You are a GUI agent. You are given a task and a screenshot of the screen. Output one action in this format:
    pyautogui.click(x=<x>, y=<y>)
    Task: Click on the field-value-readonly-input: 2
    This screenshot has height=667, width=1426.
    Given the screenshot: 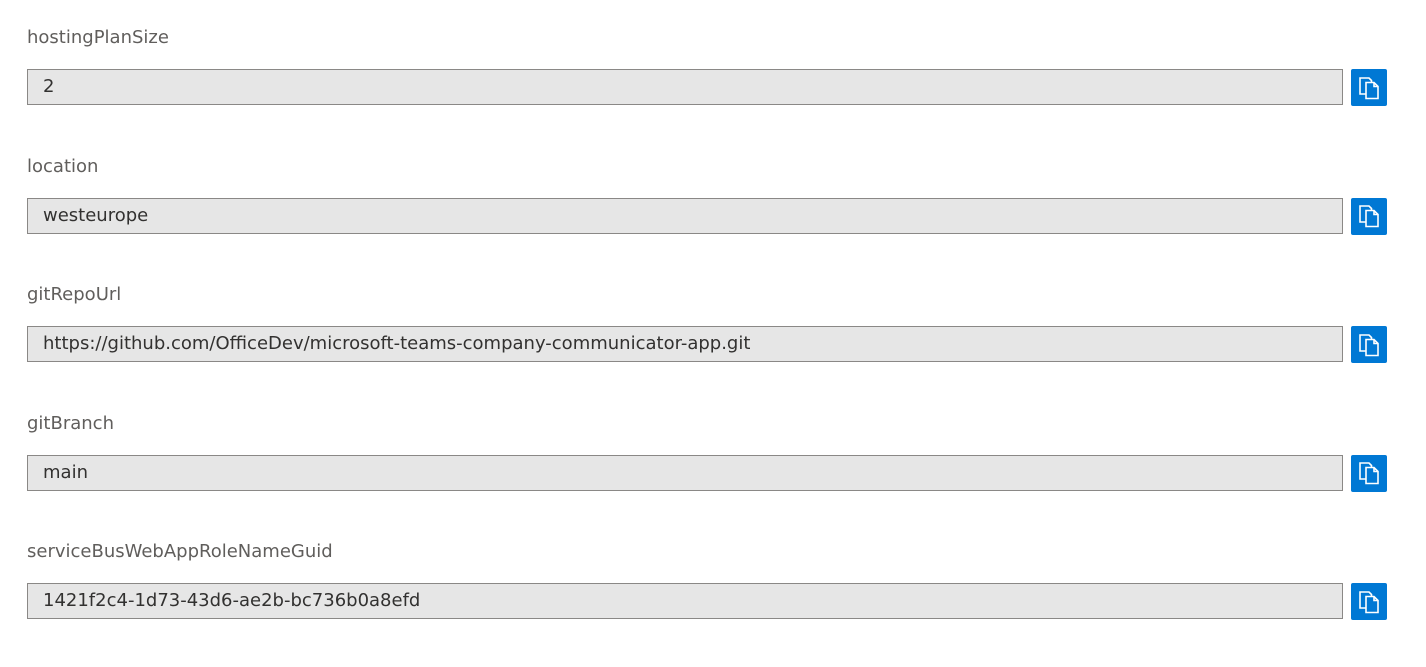 What is the action you would take?
    pyautogui.click(x=685, y=87)
    